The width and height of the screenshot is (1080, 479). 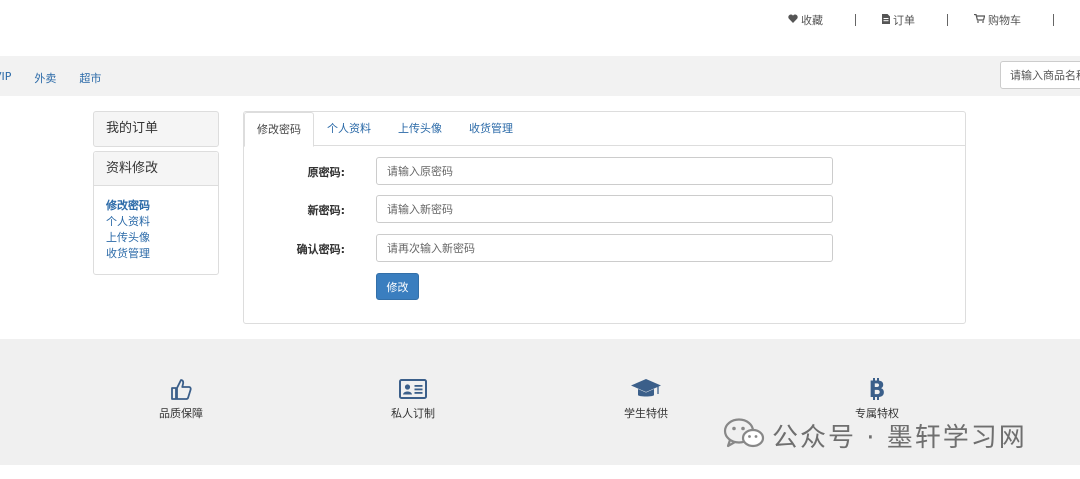 What do you see at coordinates (45, 78) in the screenshot?
I see `nav-link-takeout: 外卖` at bounding box center [45, 78].